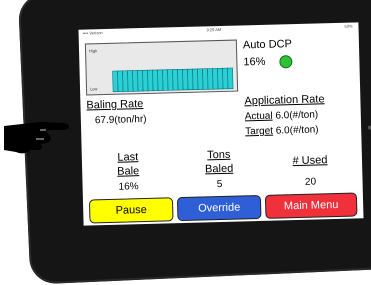  Describe the element at coordinates (249, 62) in the screenshot. I see `auto-percent-value: 16` at that location.